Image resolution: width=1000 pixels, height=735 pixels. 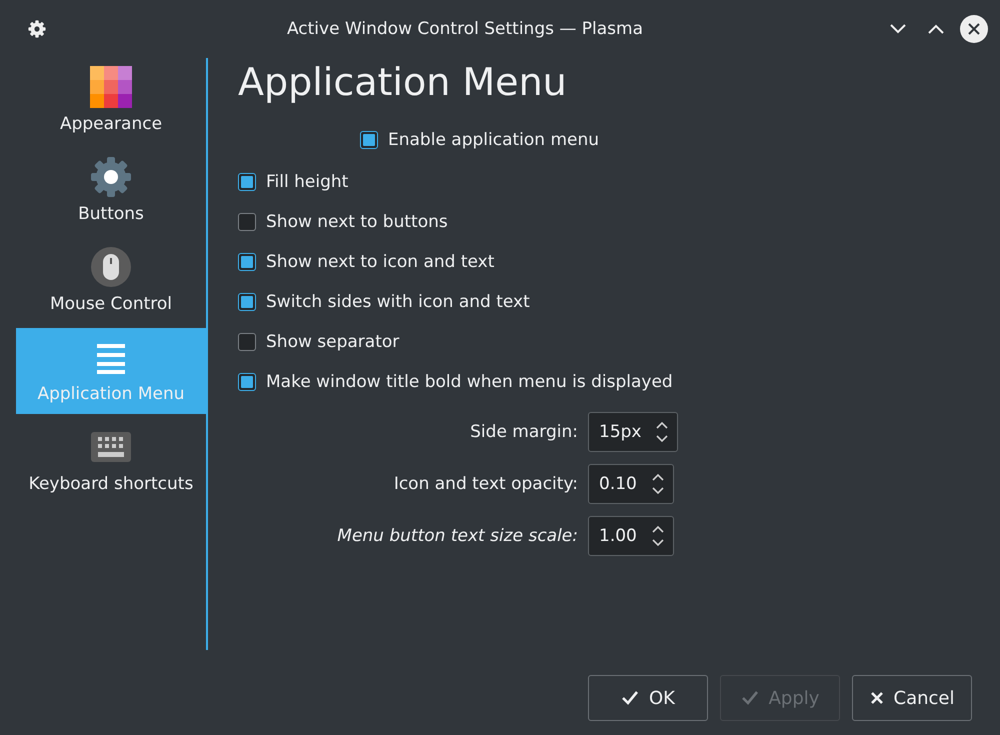 I want to click on checkbox-label: Make window title bold when menu is displayed, so click(x=469, y=382).